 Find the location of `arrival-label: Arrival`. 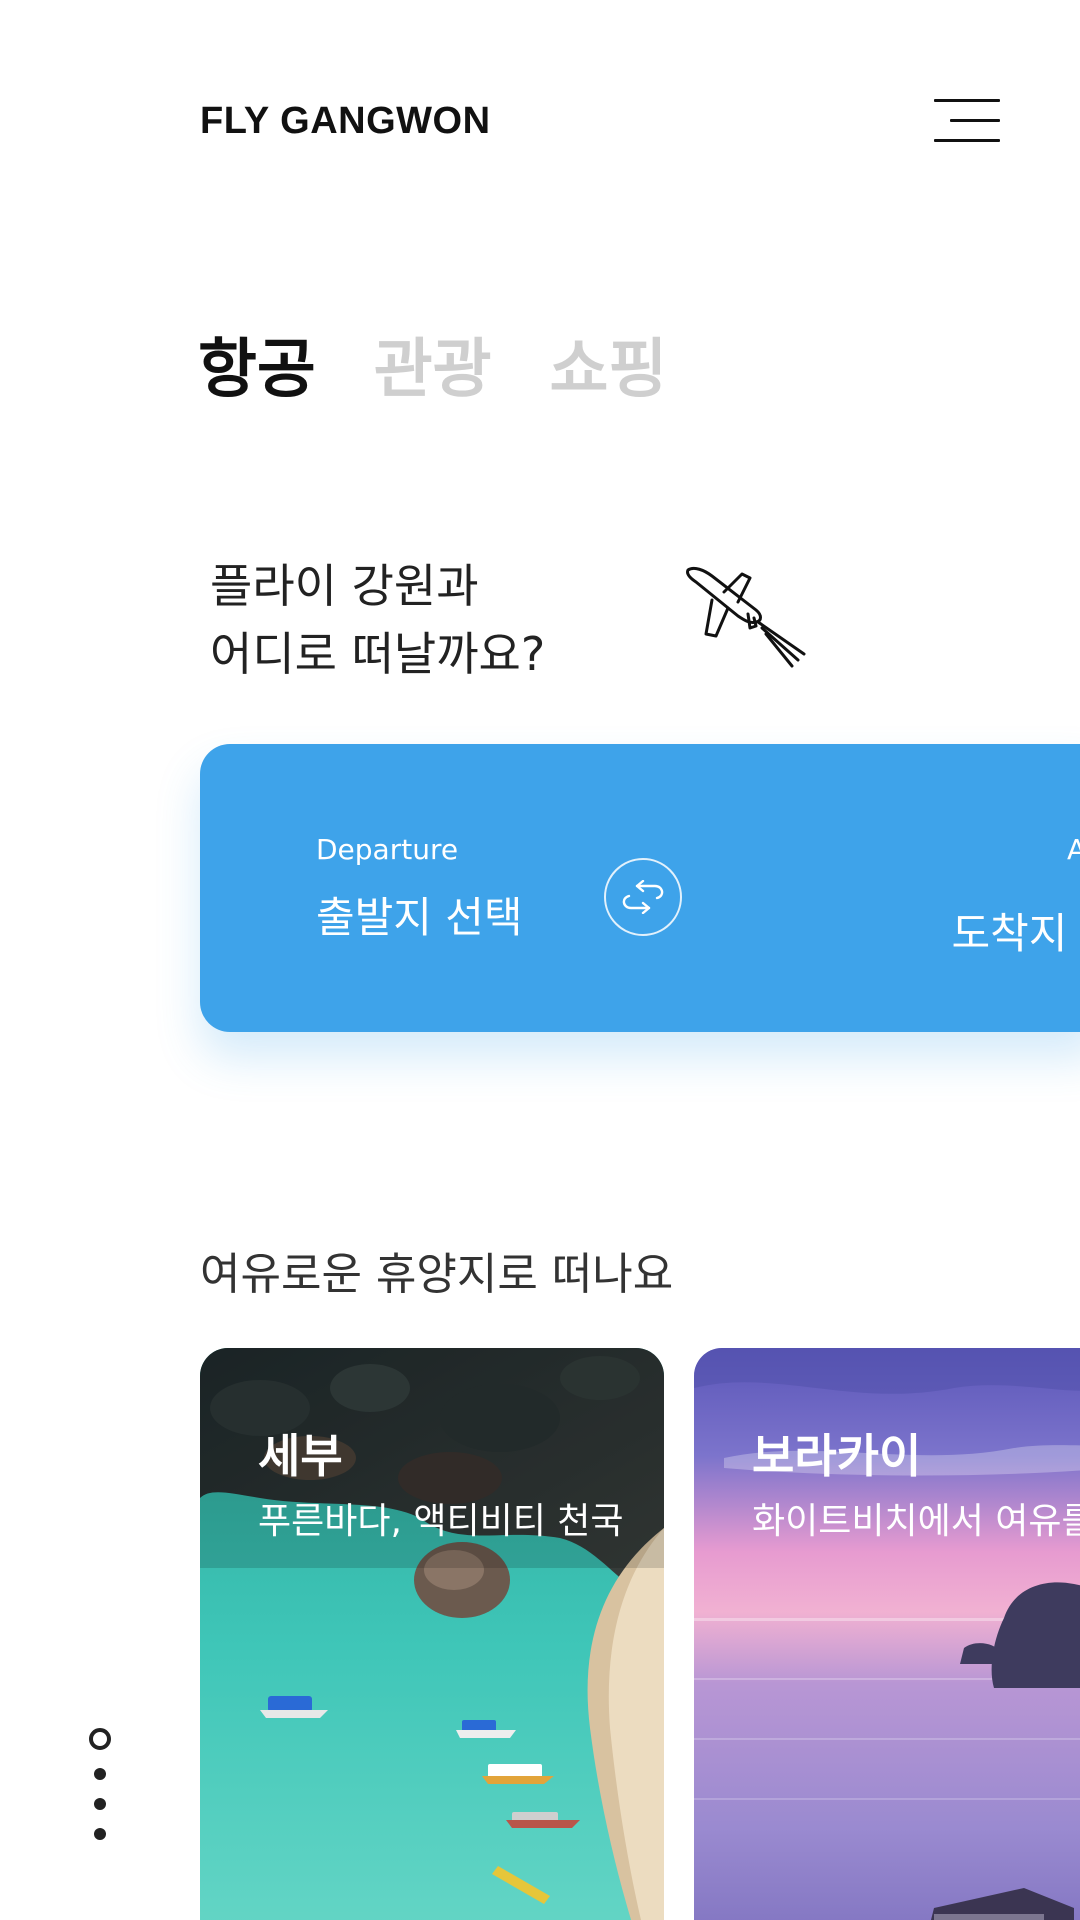

arrival-label: Arrival is located at coordinates (1073, 849).